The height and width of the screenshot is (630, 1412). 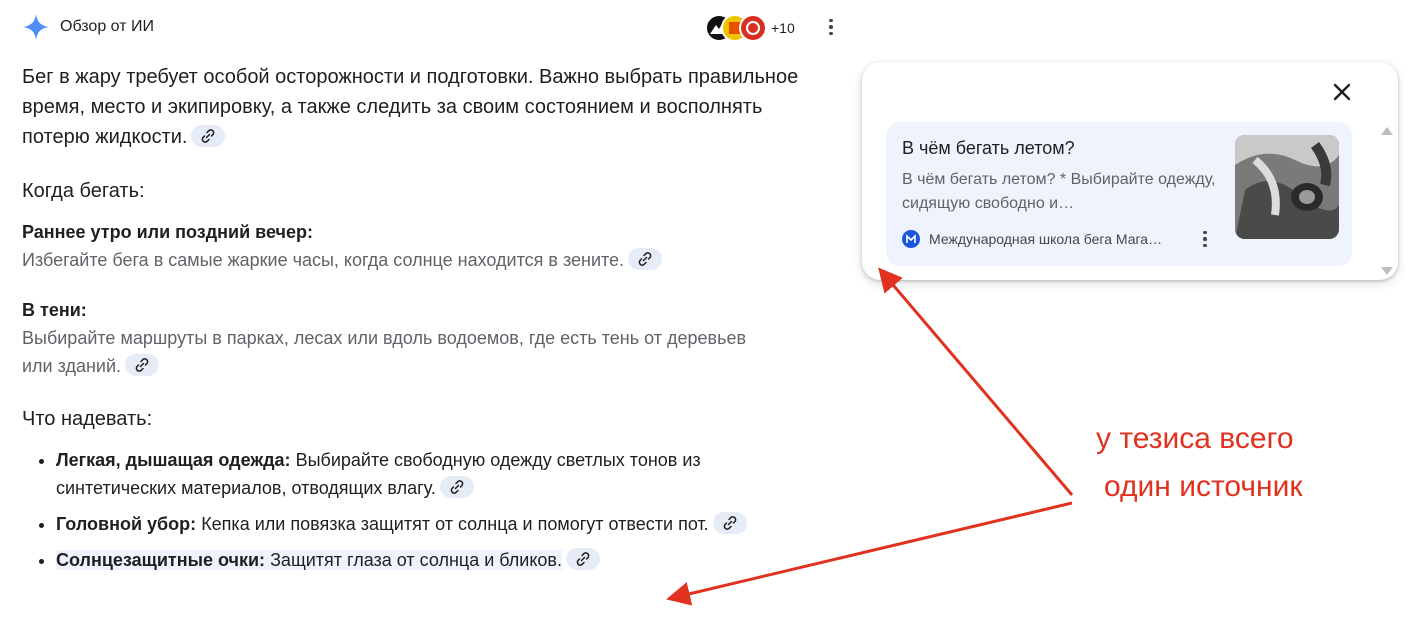 What do you see at coordinates (1203, 486) in the screenshot?
I see `annotation-text-line2: один источник` at bounding box center [1203, 486].